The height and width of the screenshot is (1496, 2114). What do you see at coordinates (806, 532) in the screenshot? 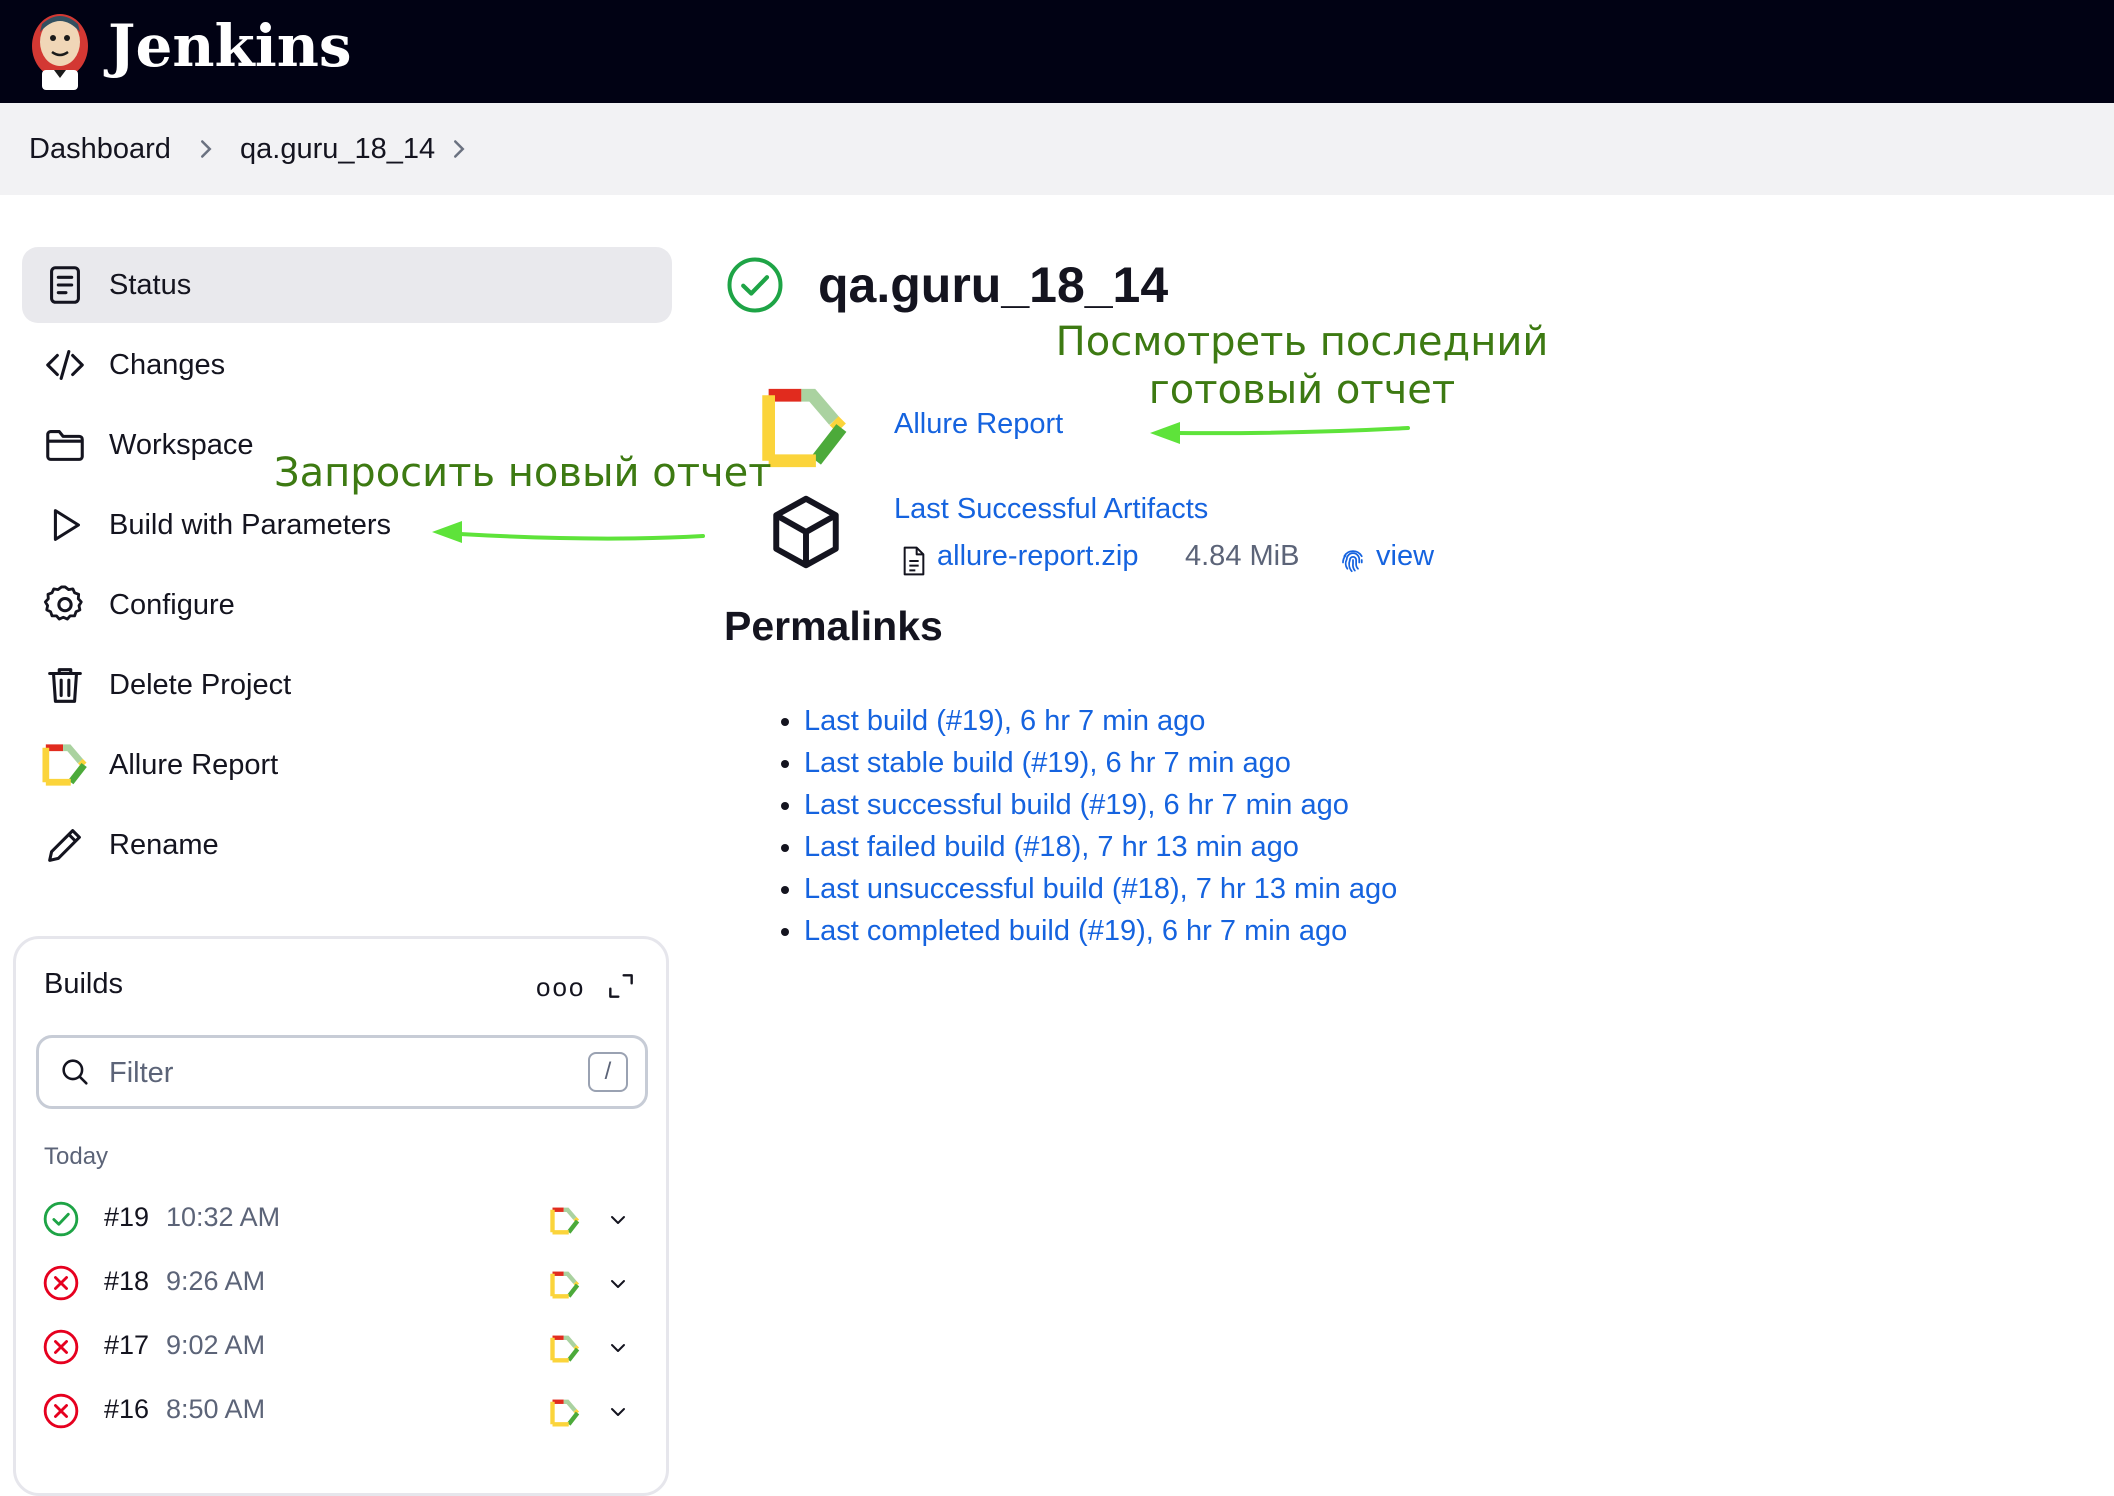
I see `package-icon` at bounding box center [806, 532].